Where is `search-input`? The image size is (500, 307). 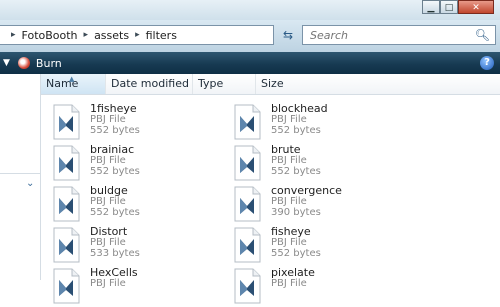
search-input is located at coordinates (390, 35).